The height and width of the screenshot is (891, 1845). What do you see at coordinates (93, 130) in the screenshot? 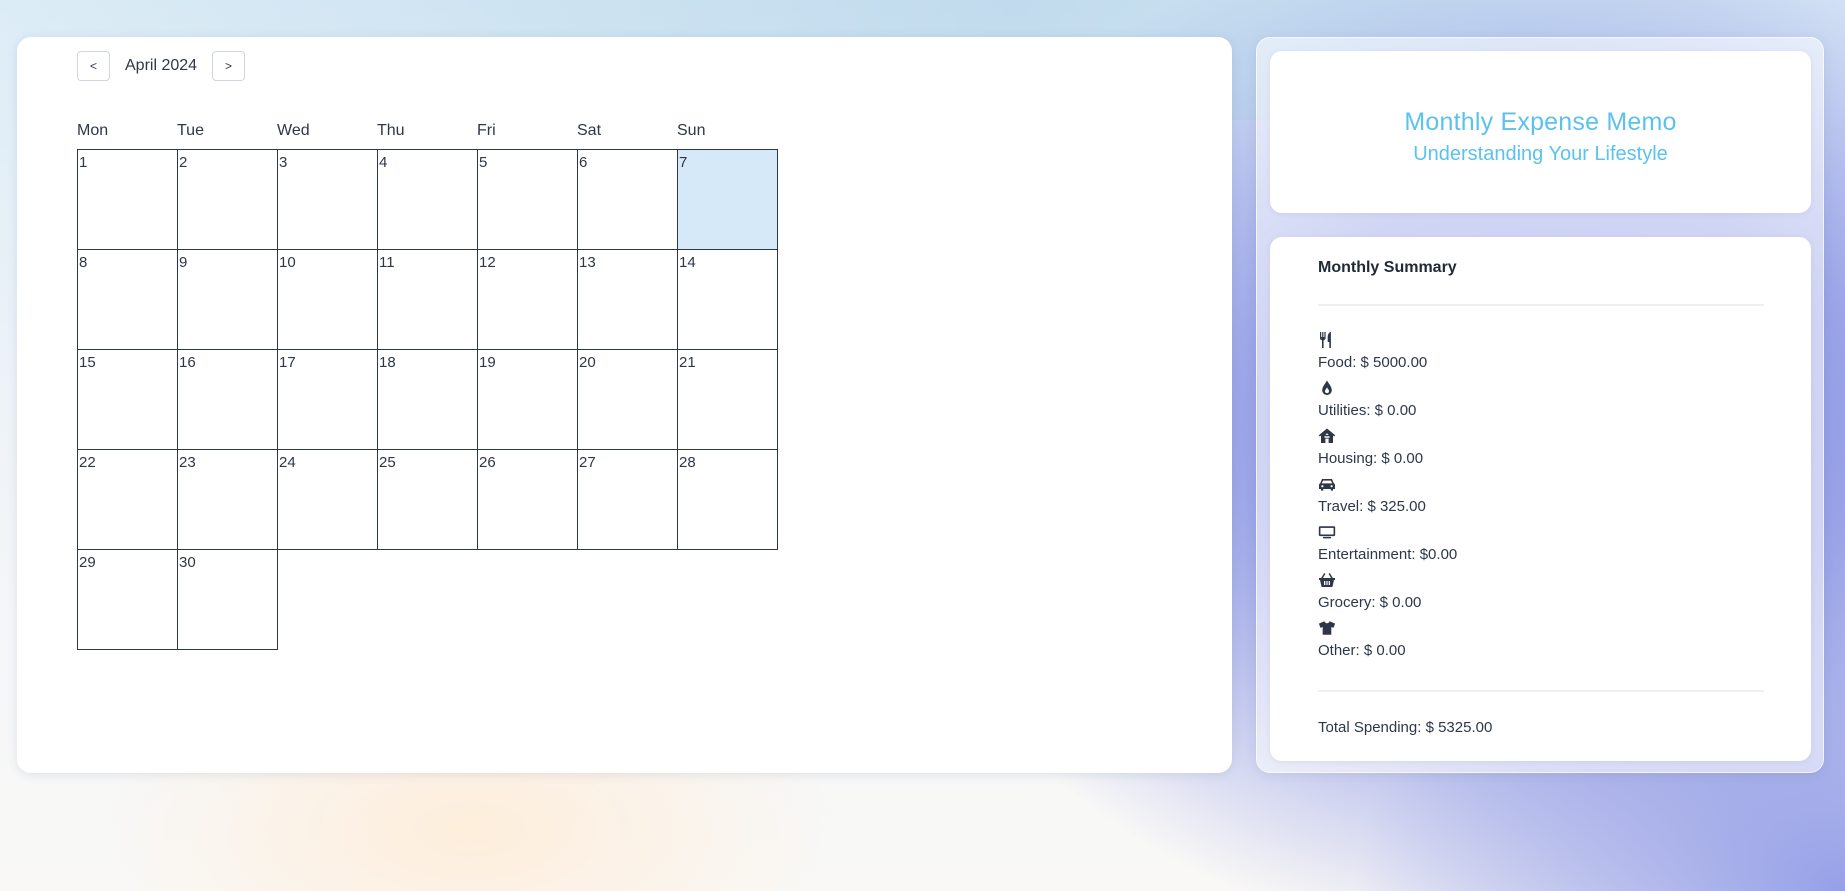
I see `weekday-label: Mon` at bounding box center [93, 130].